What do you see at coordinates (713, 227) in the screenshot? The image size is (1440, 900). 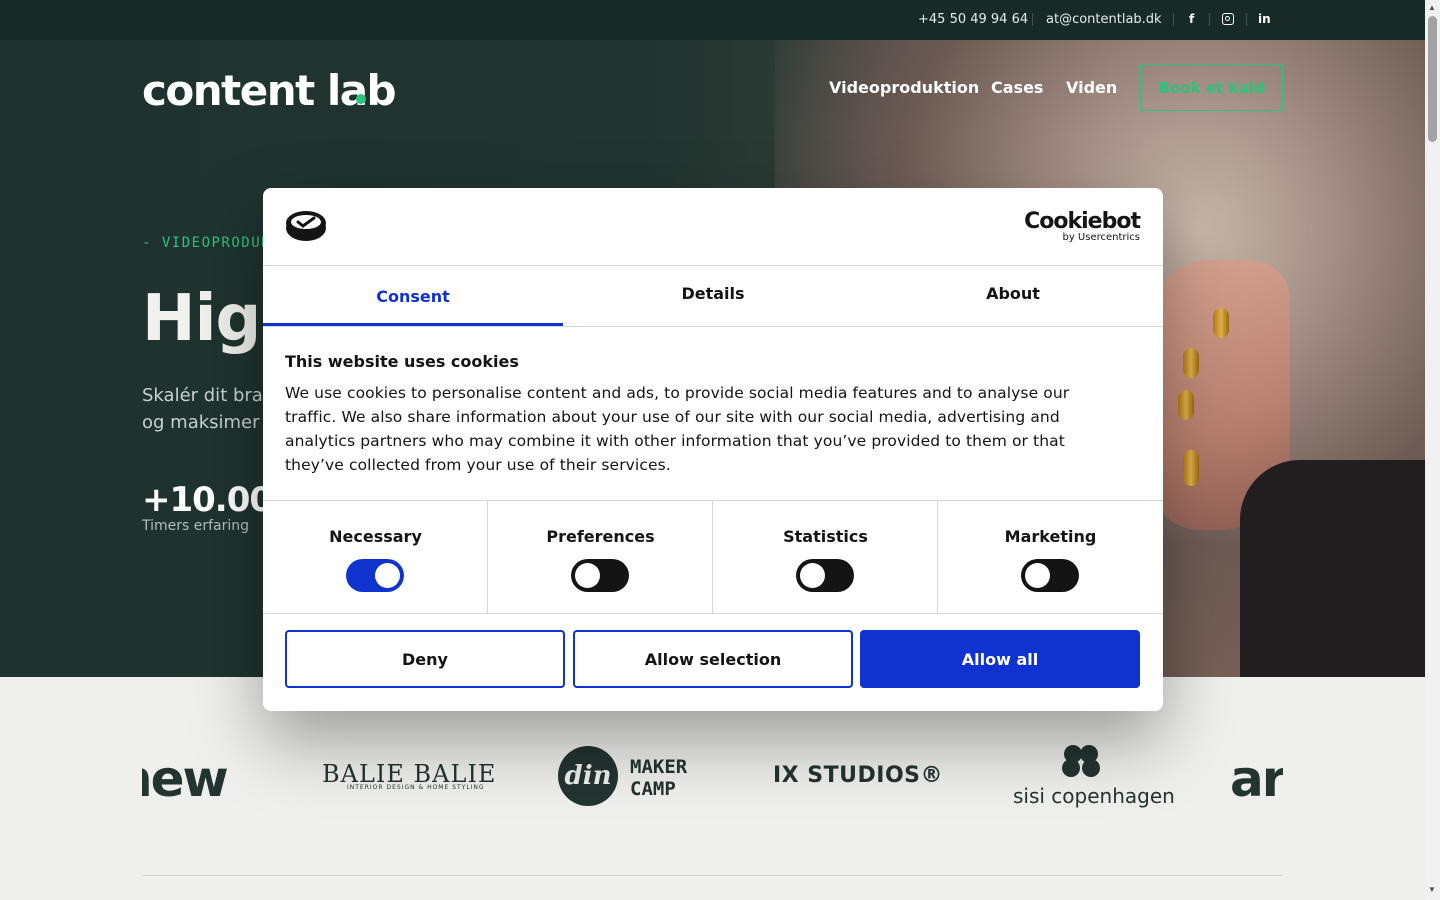 I see `dialog-header: Cookiebot by Usercentrics` at bounding box center [713, 227].